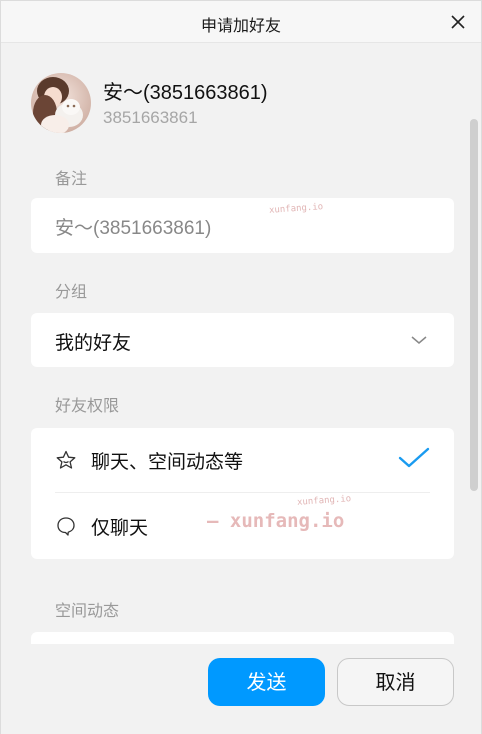 The width and height of the screenshot is (482, 734). I want to click on profile-qq-number: 3851663861, so click(150, 117).